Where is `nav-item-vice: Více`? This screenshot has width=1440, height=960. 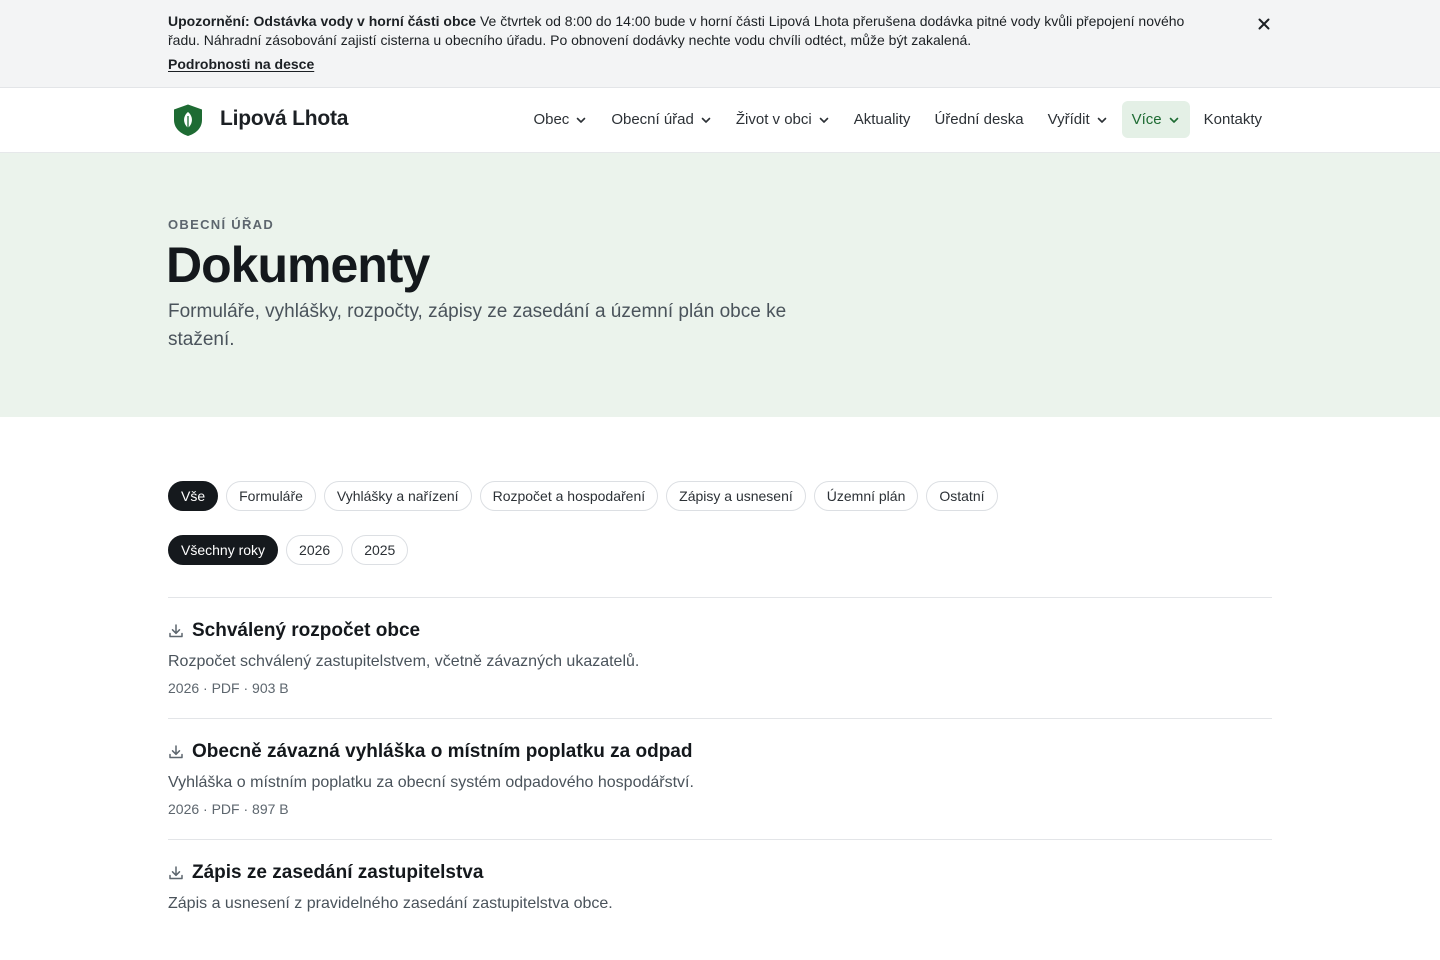 nav-item-vice: Více is located at coordinates (1155, 119).